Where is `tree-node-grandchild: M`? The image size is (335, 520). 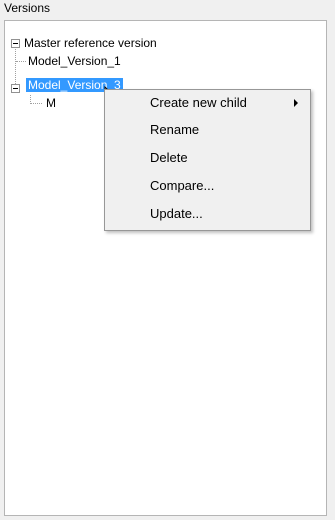 tree-node-grandchild: M is located at coordinates (51, 103).